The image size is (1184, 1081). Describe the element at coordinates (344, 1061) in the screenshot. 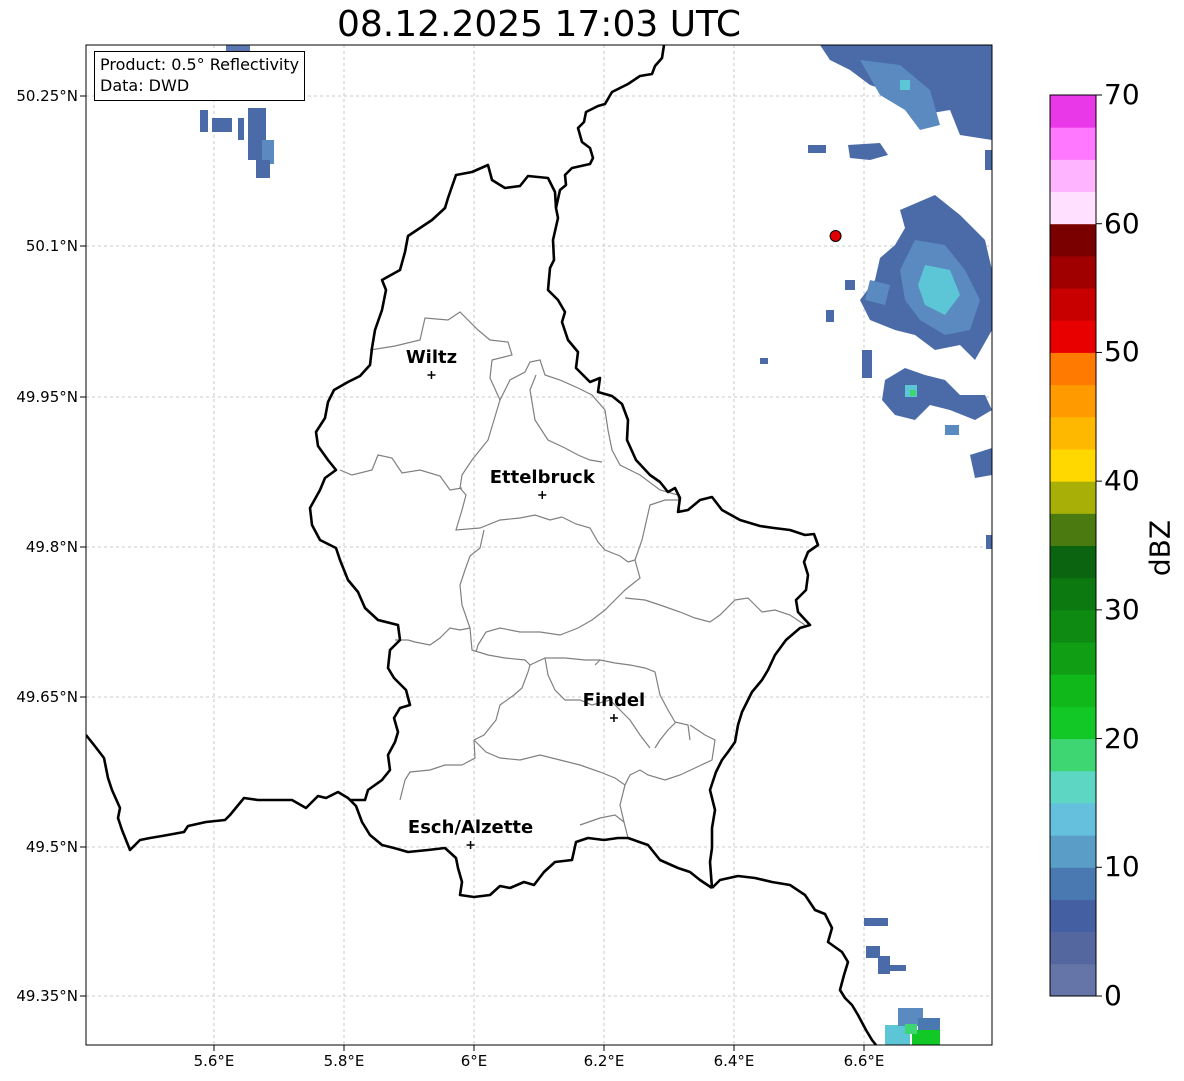

I see `lon-label: 5.8°E` at that location.